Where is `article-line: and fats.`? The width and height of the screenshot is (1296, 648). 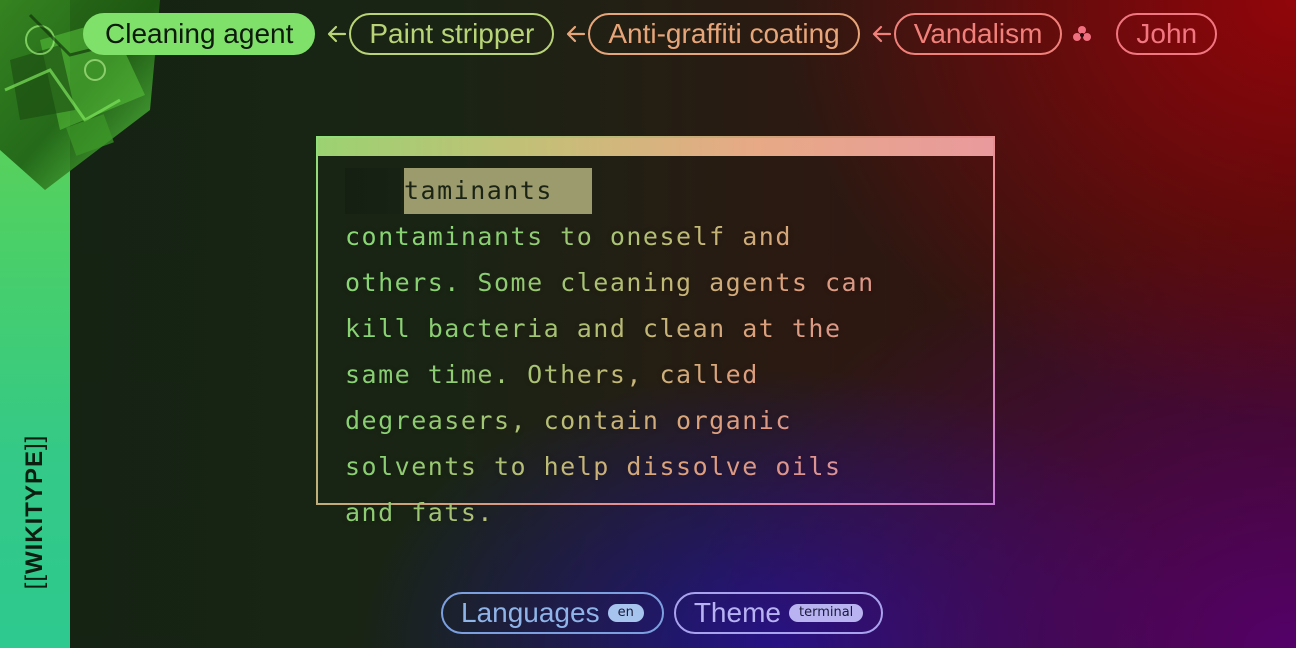
article-line: and fats. is located at coordinates (419, 512).